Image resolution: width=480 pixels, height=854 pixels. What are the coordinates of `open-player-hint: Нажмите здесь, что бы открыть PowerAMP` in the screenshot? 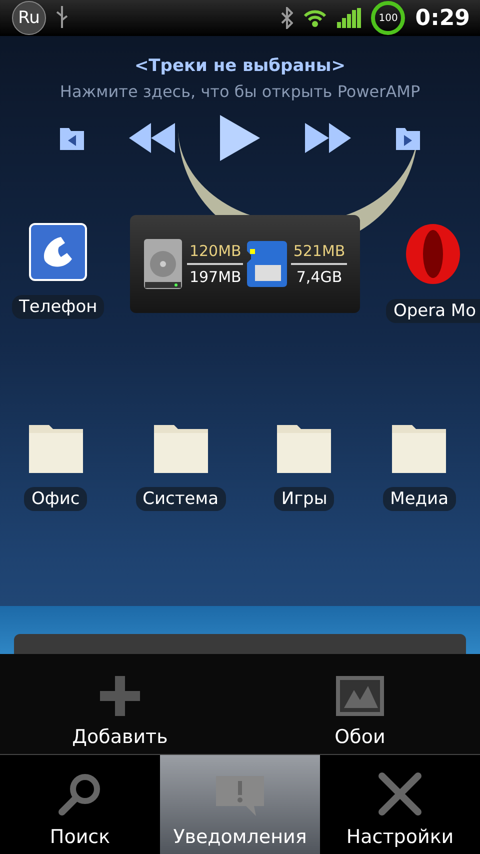 It's located at (240, 91).